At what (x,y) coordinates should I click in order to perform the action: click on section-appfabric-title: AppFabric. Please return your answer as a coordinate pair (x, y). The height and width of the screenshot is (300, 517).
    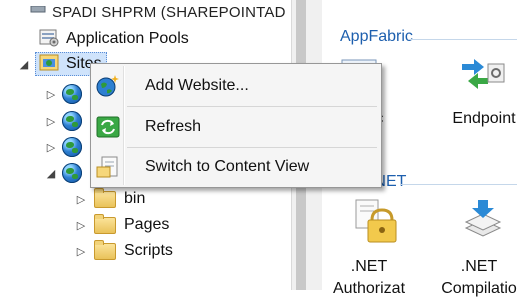
    Looking at the image, I should click on (376, 36).